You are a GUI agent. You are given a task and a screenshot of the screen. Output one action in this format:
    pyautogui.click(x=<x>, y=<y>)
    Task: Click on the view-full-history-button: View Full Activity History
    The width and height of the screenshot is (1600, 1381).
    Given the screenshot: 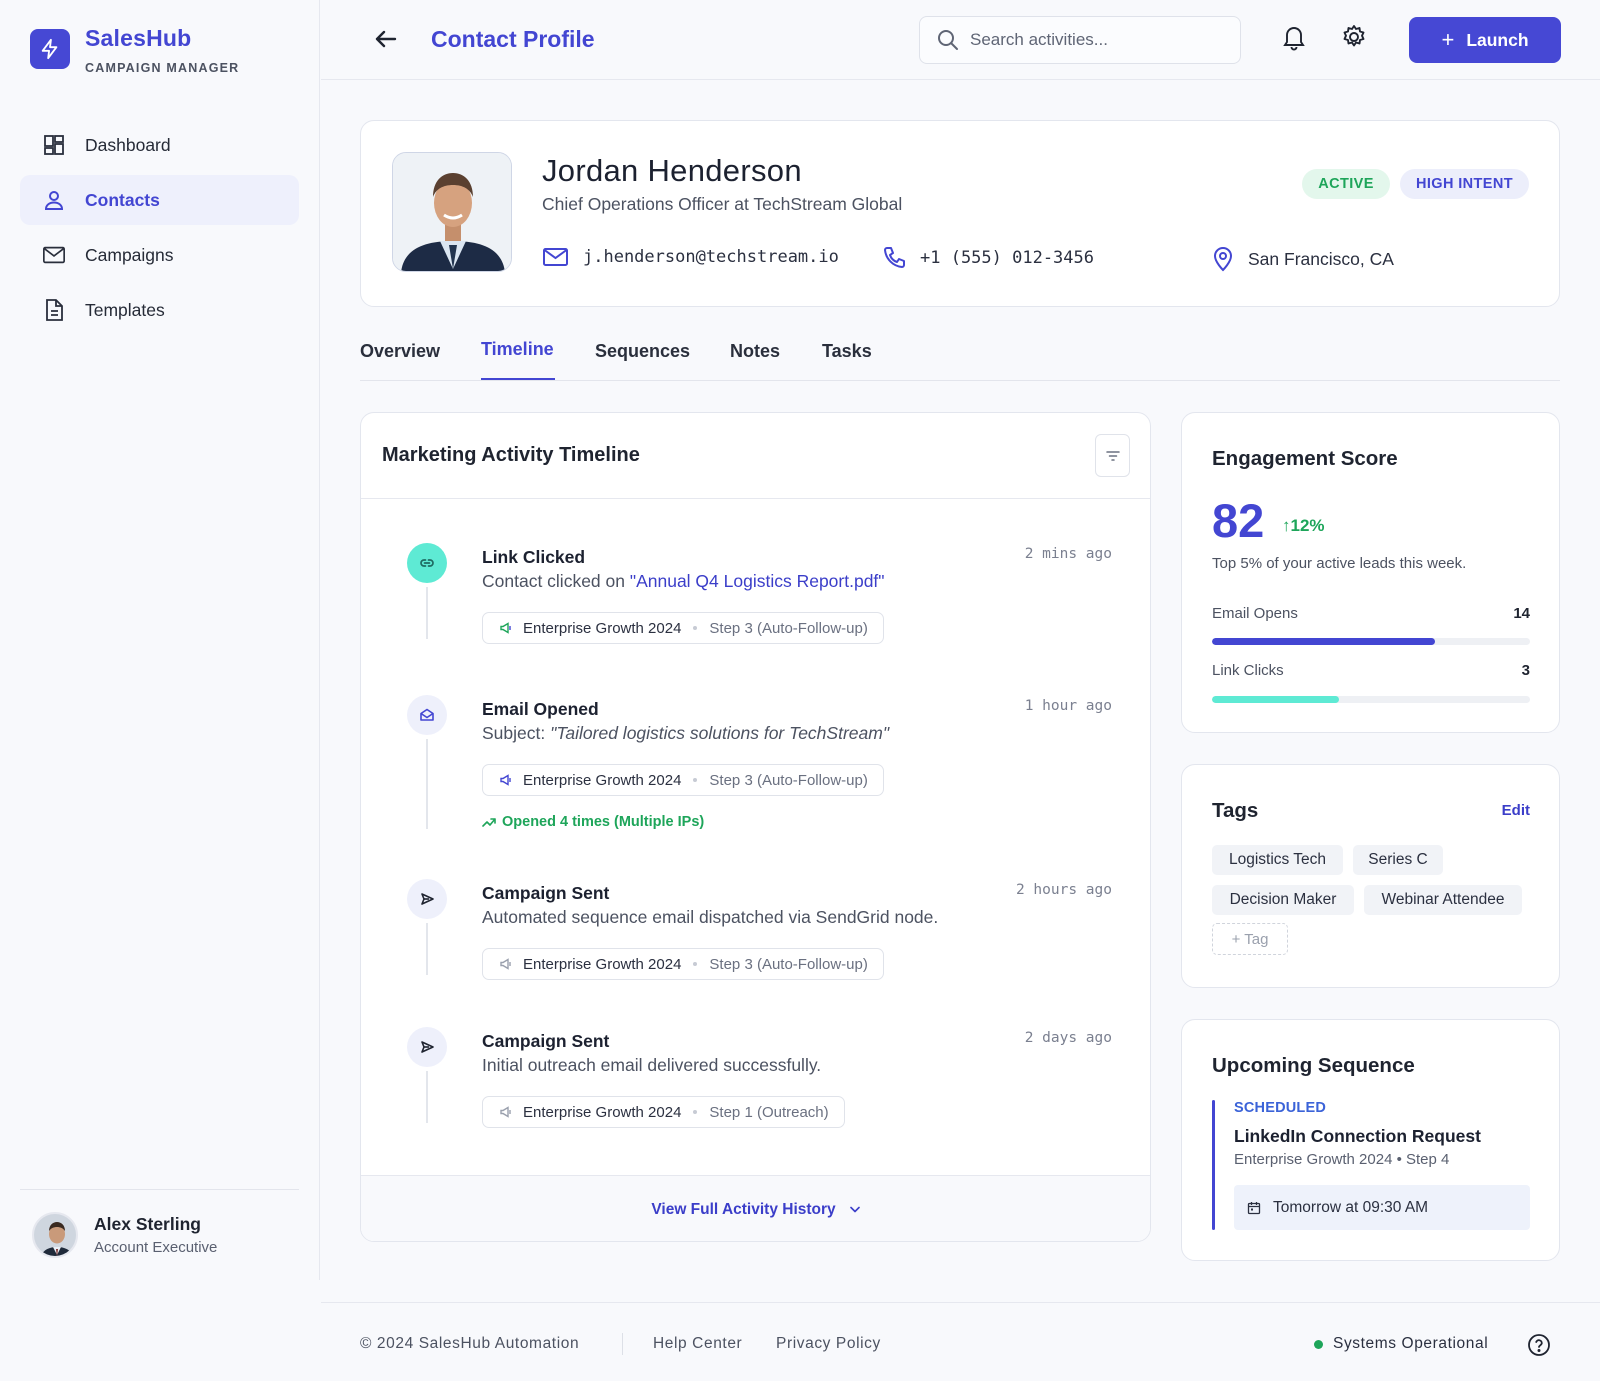 What is the action you would take?
    pyautogui.click(x=755, y=1208)
    